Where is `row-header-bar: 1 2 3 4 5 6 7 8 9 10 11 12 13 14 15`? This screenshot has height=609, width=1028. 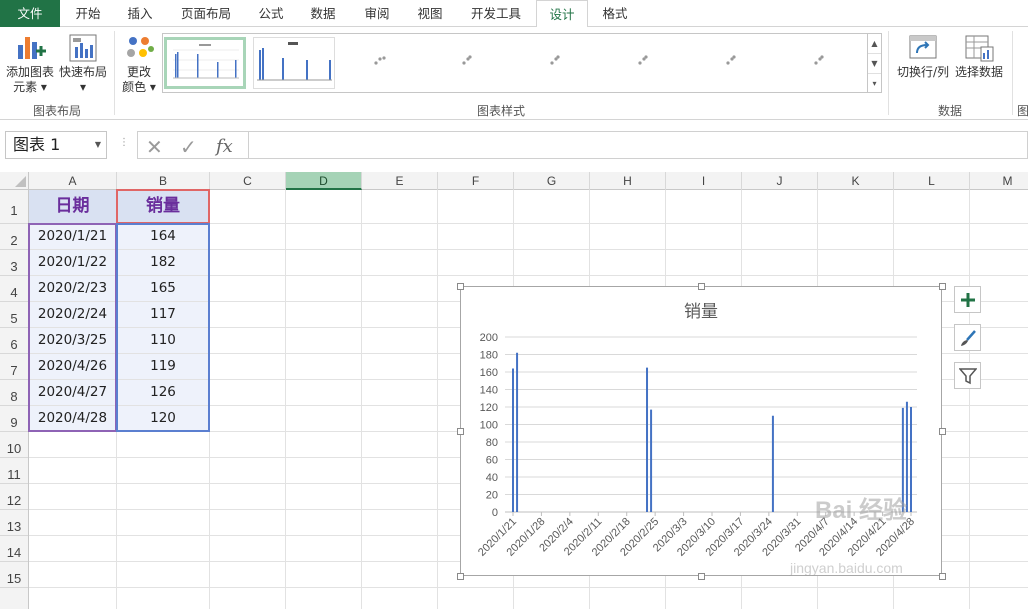 row-header-bar: 1 2 3 4 5 6 7 8 9 10 11 12 13 14 15 is located at coordinates (14, 399).